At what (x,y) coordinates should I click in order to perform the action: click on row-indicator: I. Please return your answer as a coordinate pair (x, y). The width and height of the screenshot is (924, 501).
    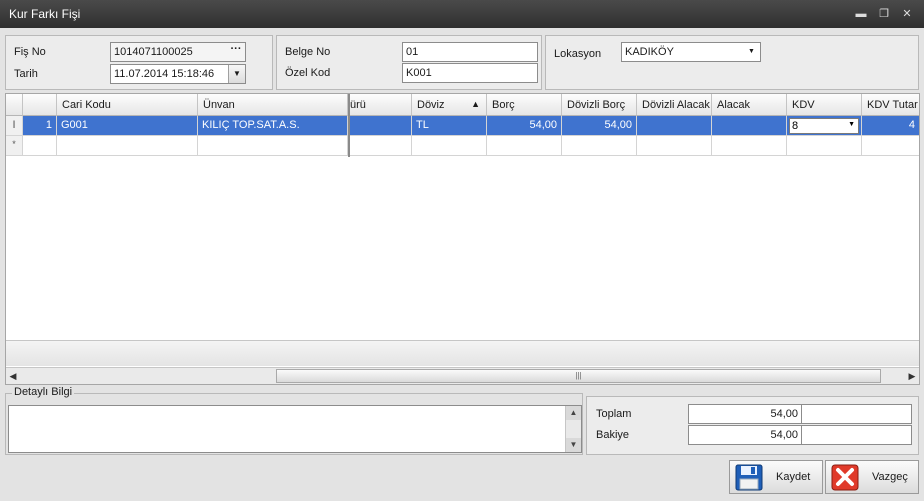
    Looking at the image, I should click on (14, 126).